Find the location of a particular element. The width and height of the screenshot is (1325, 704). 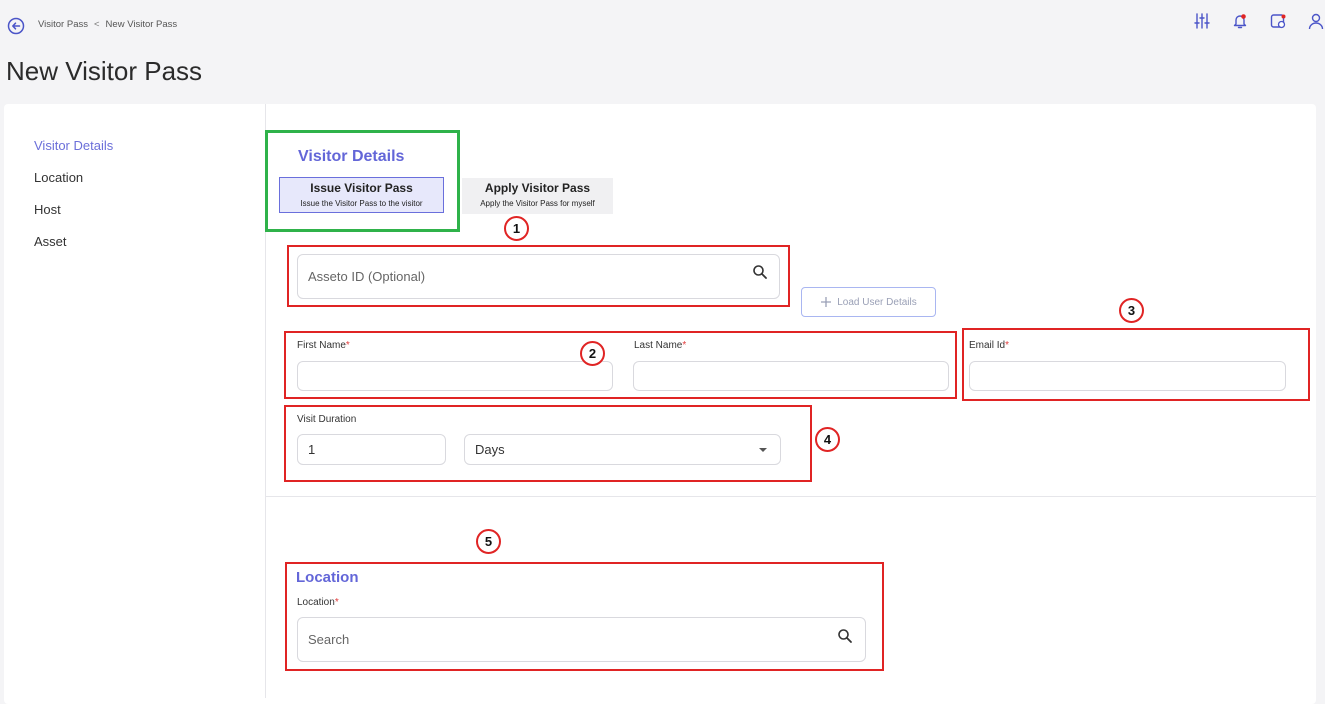

toolbar-icons is located at coordinates (1259, 21).